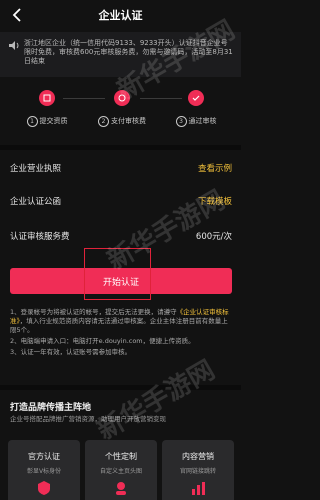 The image size is (320, 500). Describe the element at coordinates (44, 488) in the screenshot. I see `badge-icon` at that location.